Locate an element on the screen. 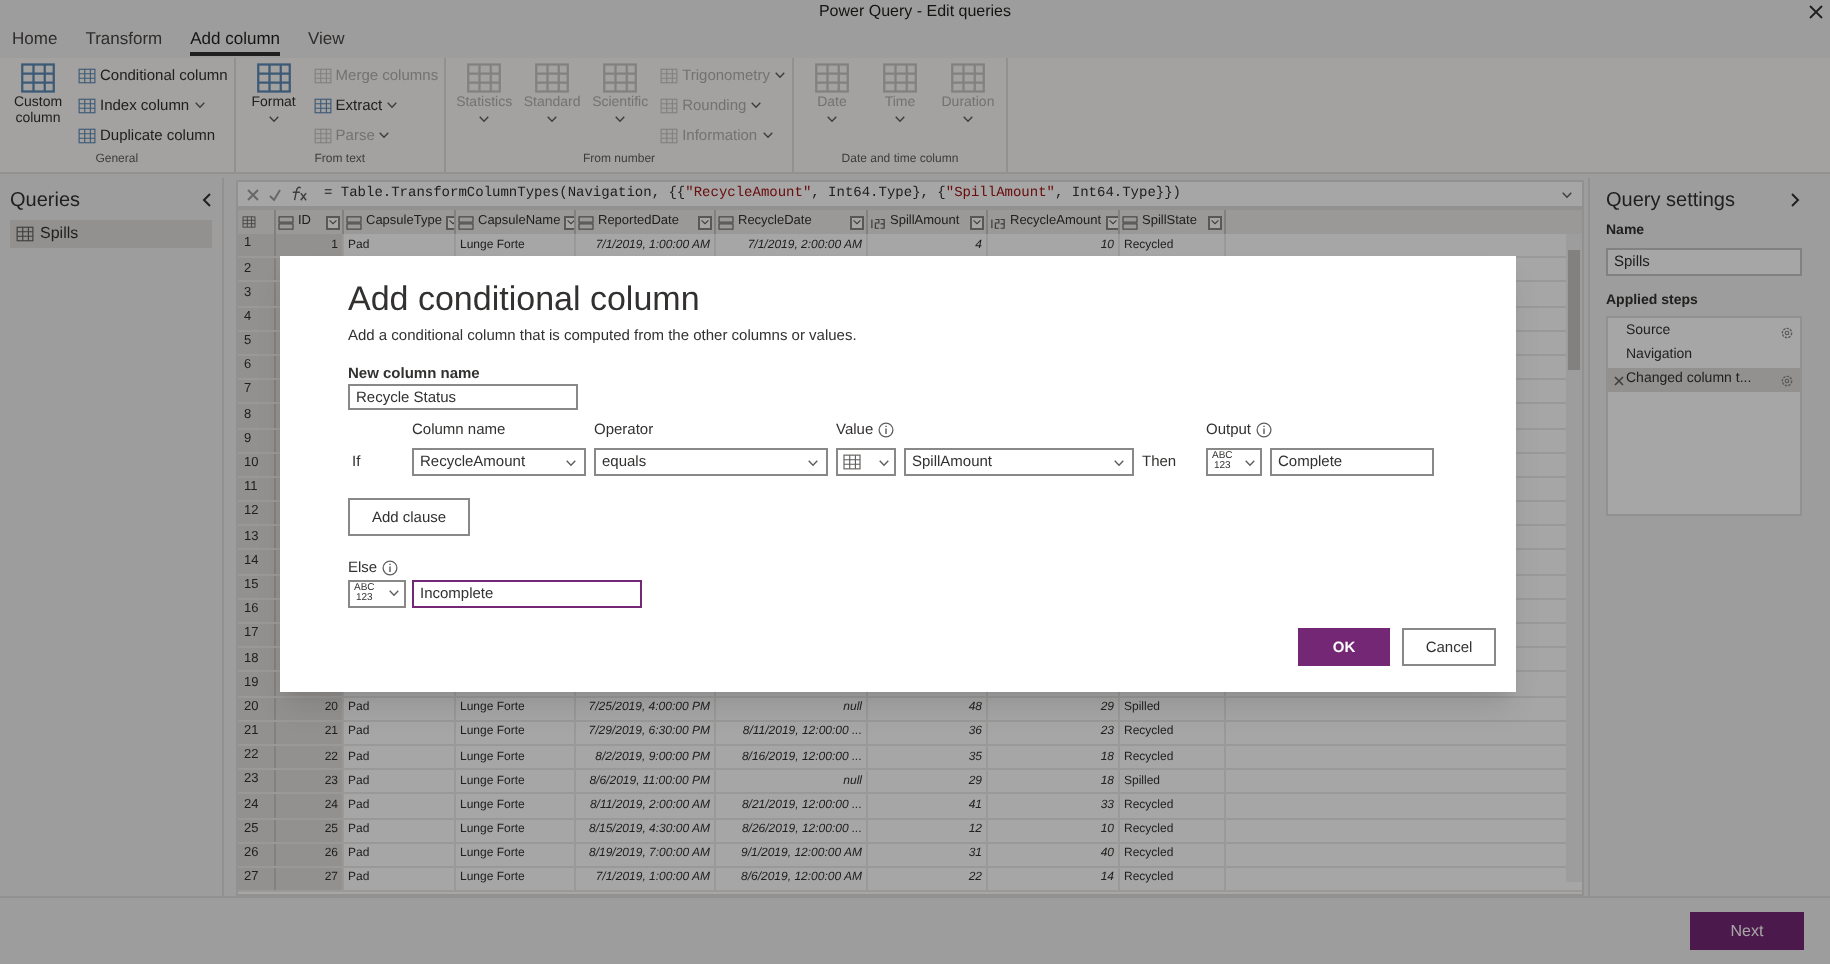 This screenshot has width=1830, height=964. close-icon is located at coordinates (1816, 12).